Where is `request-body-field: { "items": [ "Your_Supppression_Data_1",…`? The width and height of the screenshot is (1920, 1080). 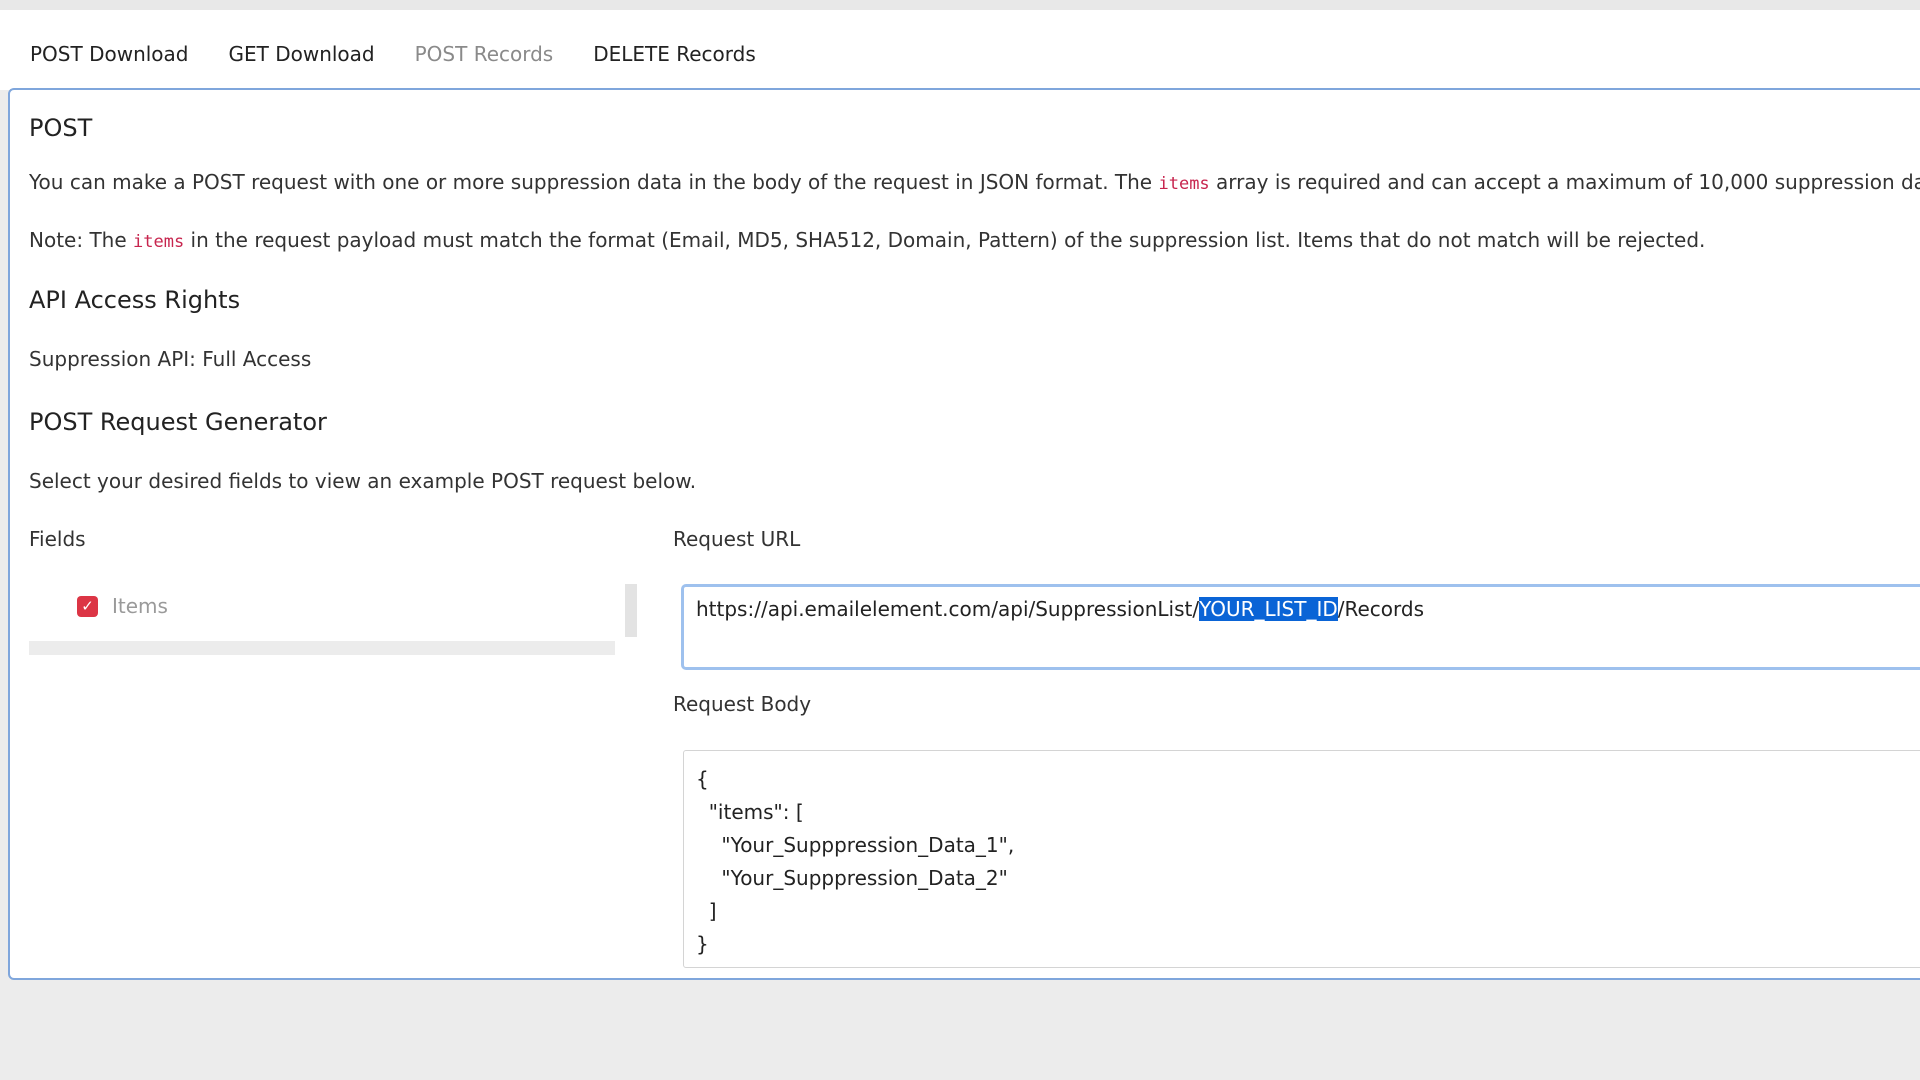 request-body-field: { "items": [ "Your_Supppression_Data_1",… is located at coordinates (1301, 859).